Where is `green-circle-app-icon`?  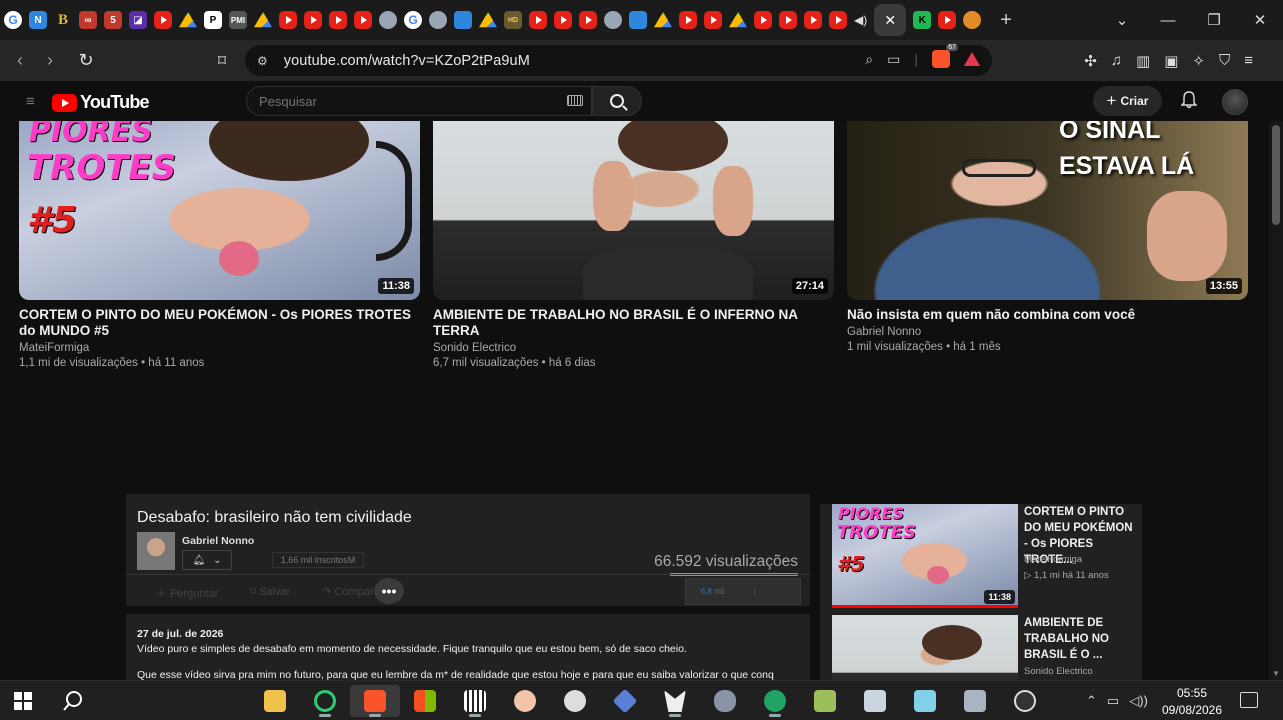 green-circle-app-icon is located at coordinates (775, 701).